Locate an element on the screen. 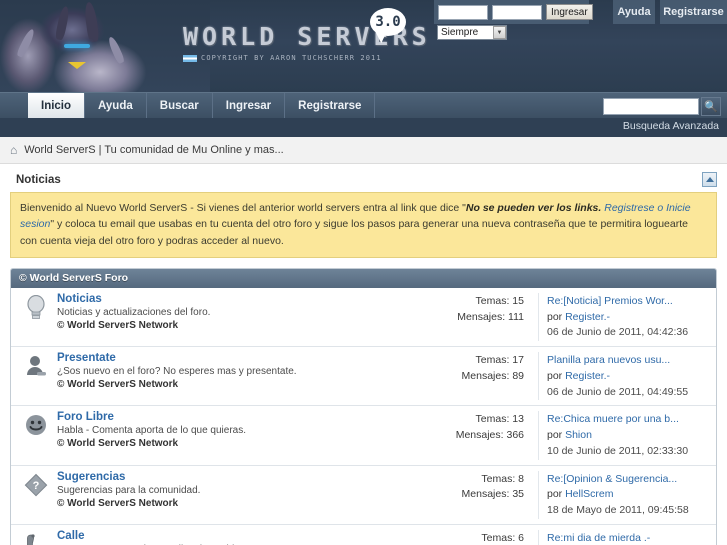  nav-tab-registrarse: Registrarse is located at coordinates (330, 105).